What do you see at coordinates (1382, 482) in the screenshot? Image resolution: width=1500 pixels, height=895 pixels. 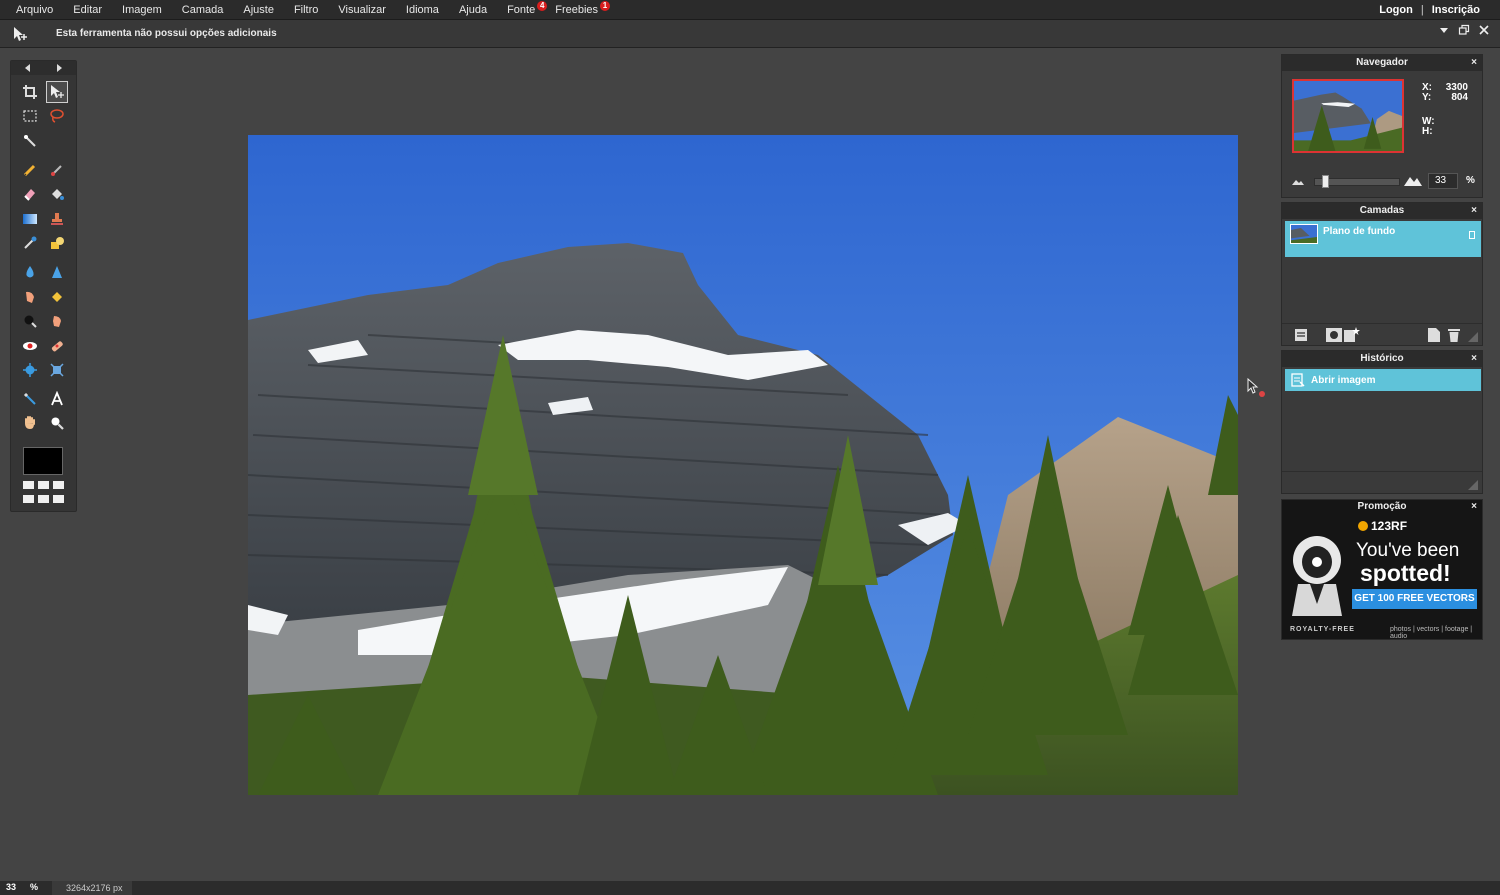 I see `history-footer` at bounding box center [1382, 482].